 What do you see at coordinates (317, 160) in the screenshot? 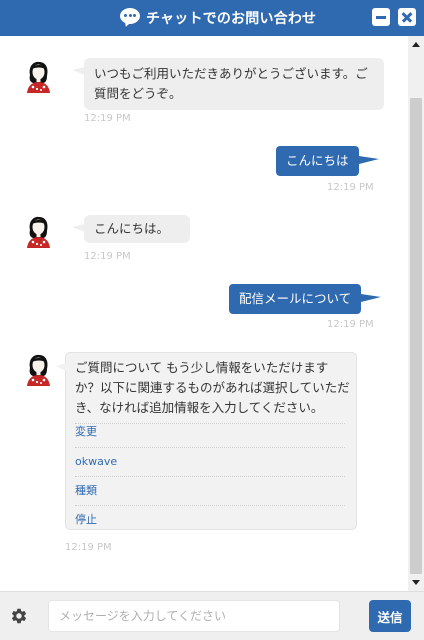
I see `message-text: こんにちは` at bounding box center [317, 160].